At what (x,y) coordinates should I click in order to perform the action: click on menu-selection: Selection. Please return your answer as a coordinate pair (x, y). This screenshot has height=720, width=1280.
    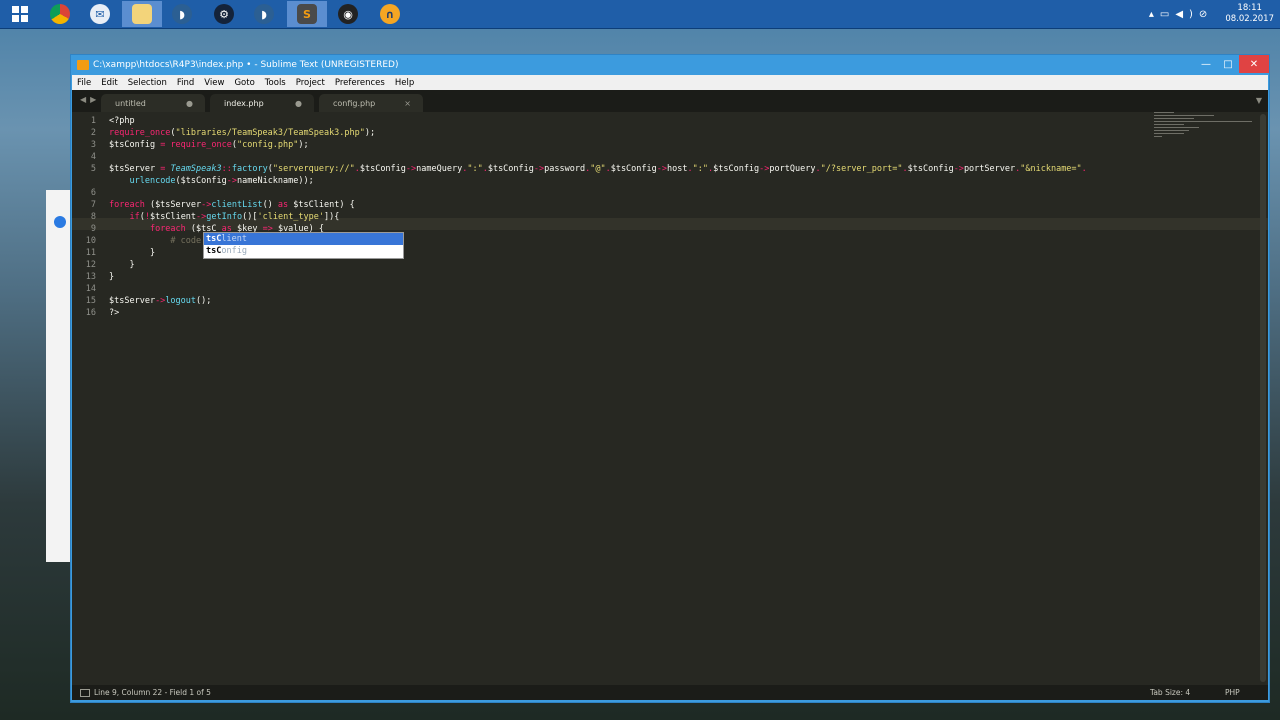
    Looking at the image, I should click on (147, 83).